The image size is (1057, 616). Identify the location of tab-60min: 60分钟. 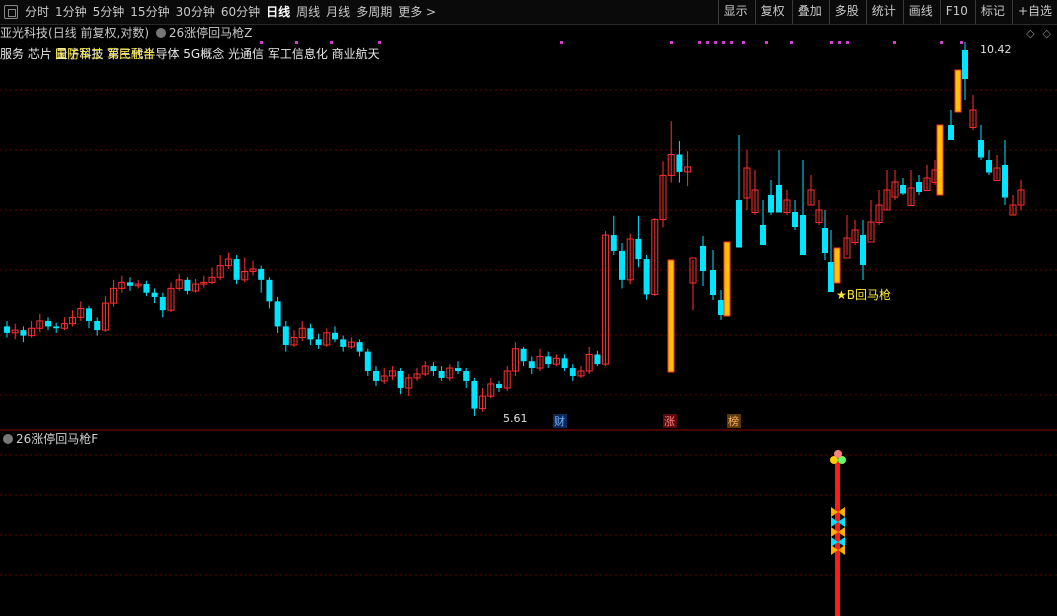
(240, 12).